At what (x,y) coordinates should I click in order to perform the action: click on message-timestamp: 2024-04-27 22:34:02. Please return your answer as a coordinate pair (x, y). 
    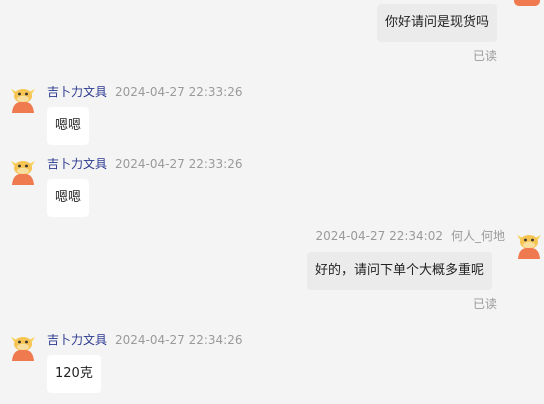
    Looking at the image, I should click on (379, 236).